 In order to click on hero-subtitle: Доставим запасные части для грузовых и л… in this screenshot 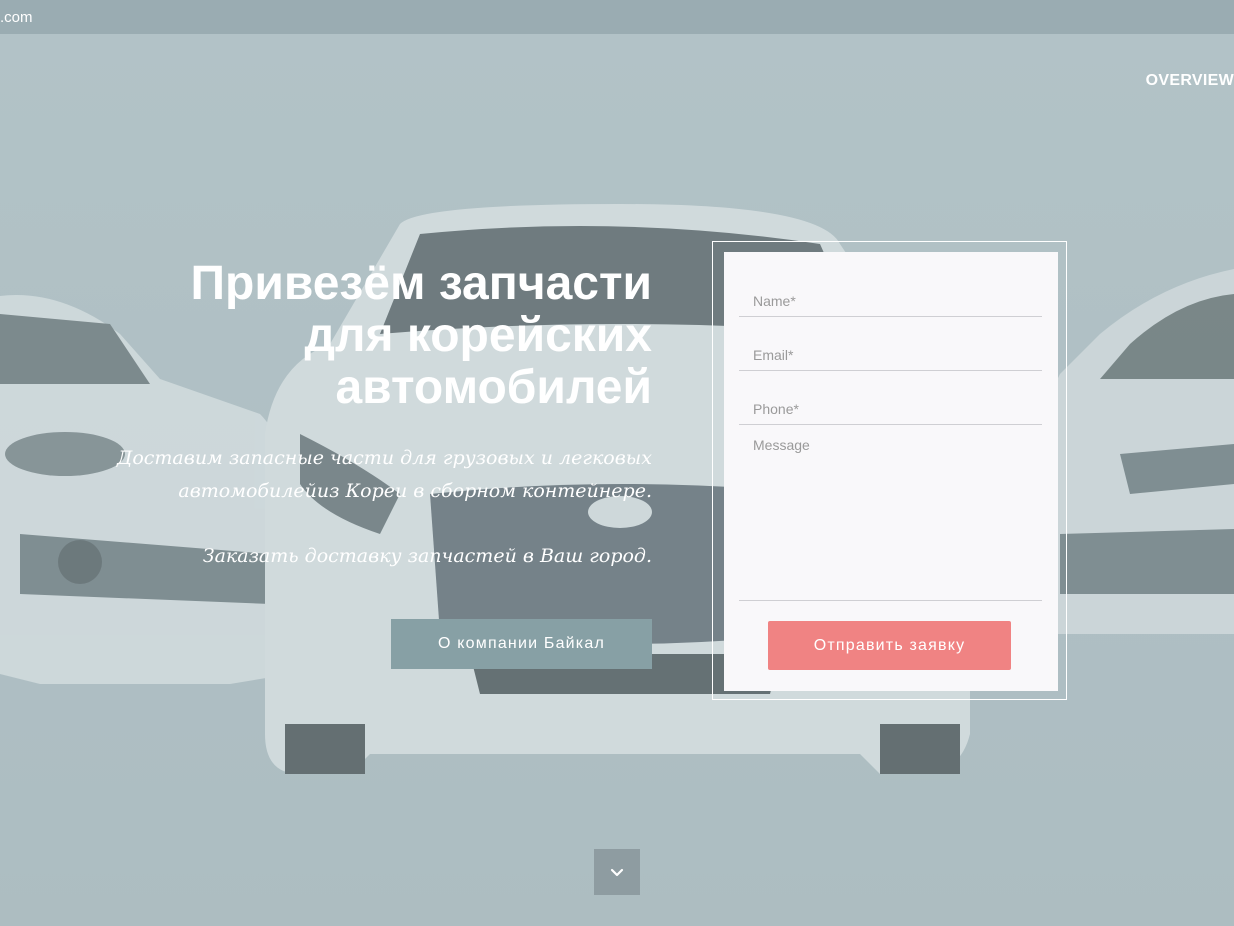, I will do `click(384, 474)`.